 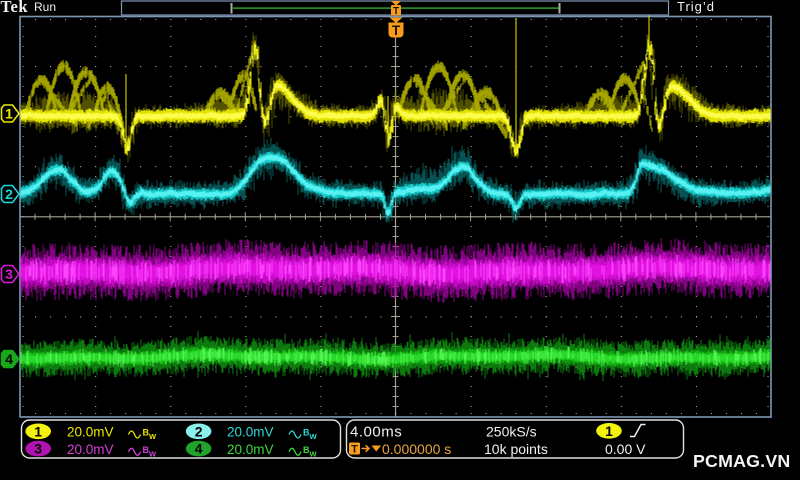 I want to click on svg-text: 10k points, so click(x=516, y=449).